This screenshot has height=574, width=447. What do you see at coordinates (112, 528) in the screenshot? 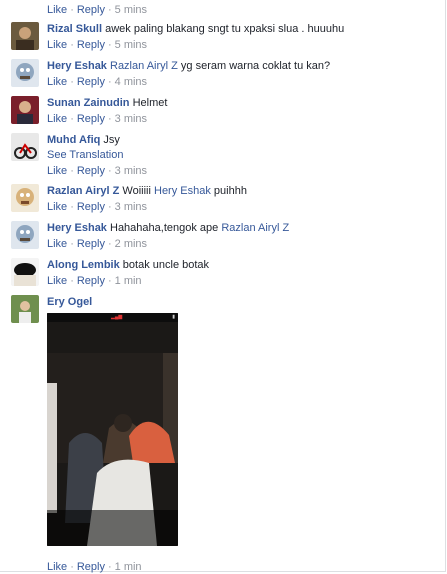
I see `photo-overlay` at bounding box center [112, 528].